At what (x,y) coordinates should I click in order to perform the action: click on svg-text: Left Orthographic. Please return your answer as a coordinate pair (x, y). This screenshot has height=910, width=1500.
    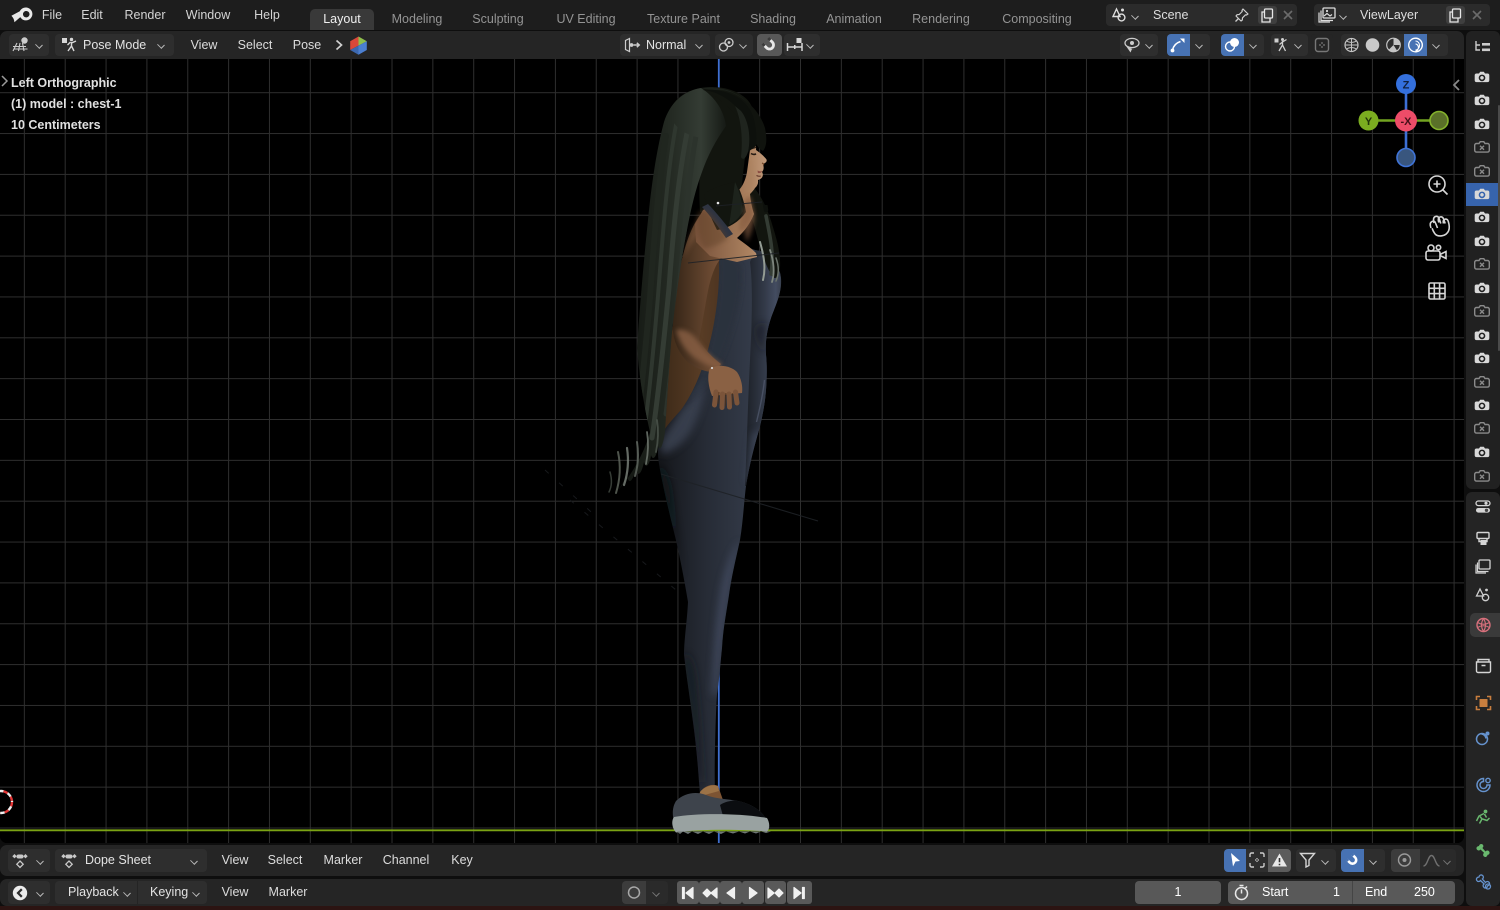
    Looking at the image, I should click on (64, 83).